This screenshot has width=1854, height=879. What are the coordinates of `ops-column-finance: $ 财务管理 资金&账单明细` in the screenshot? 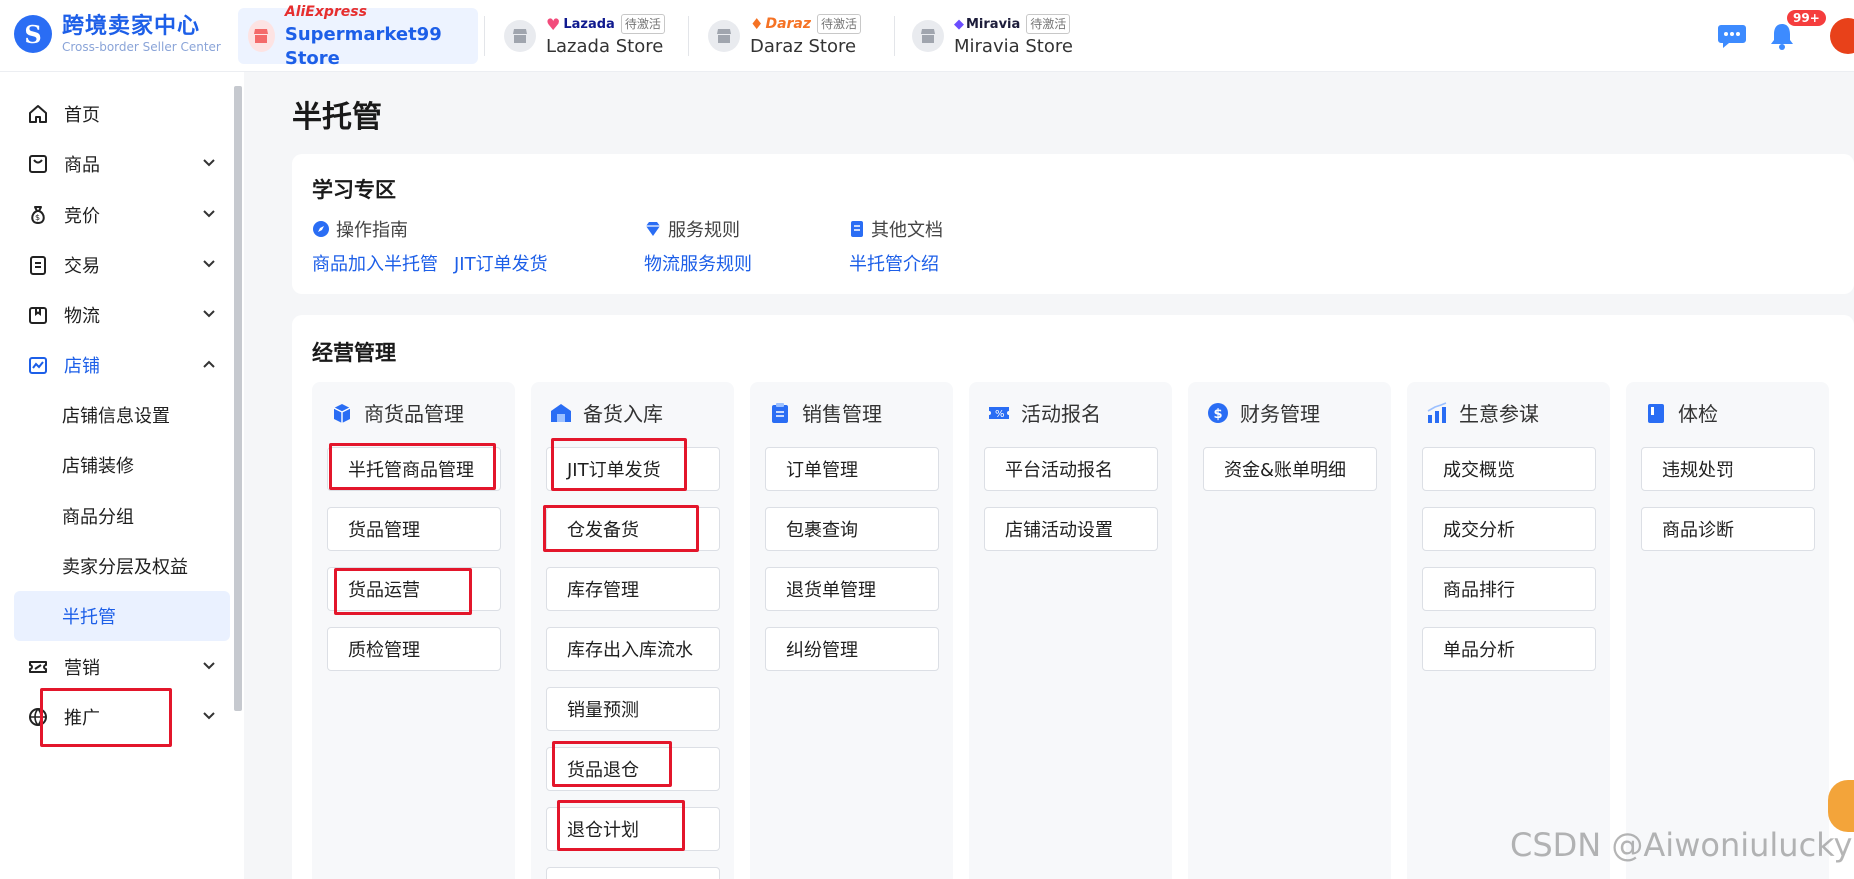 It's located at (1289, 630).